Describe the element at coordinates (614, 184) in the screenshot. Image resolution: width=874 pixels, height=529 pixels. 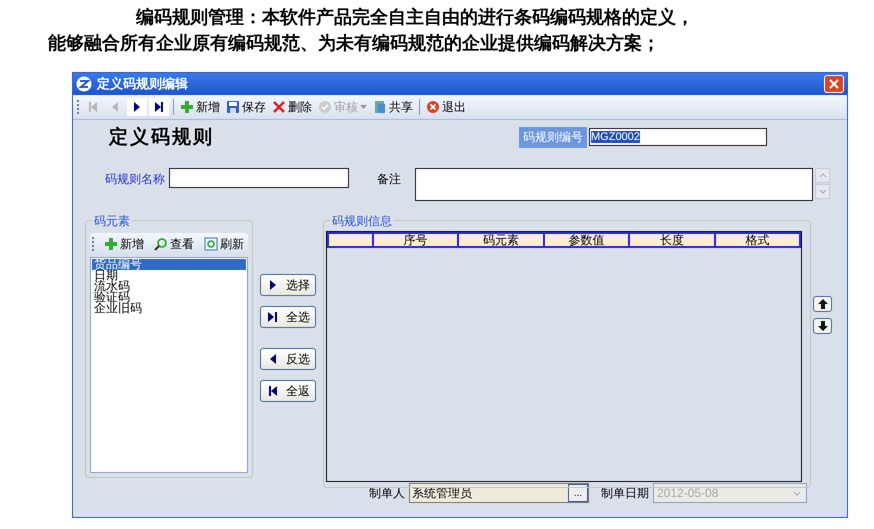
I see `text-area` at that location.